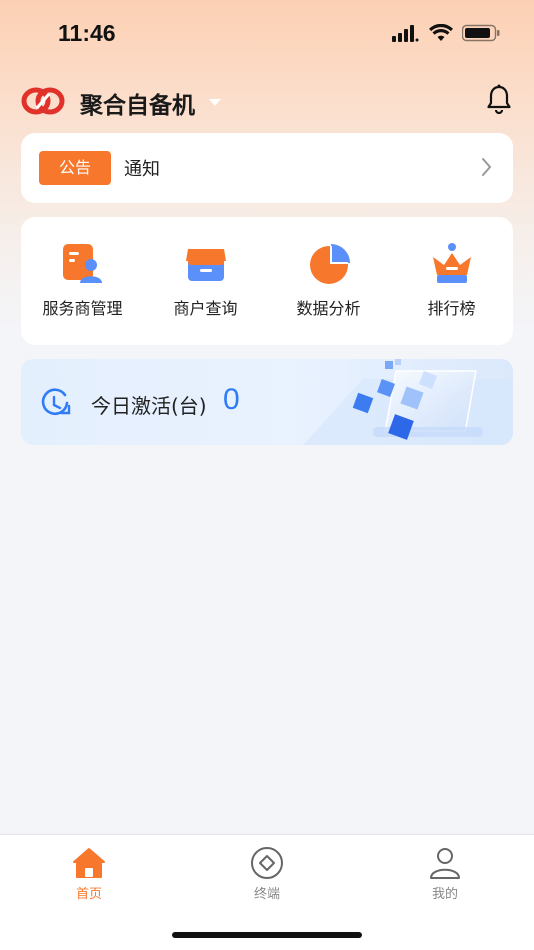  I want to click on tab-profile: 我的, so click(445, 873).